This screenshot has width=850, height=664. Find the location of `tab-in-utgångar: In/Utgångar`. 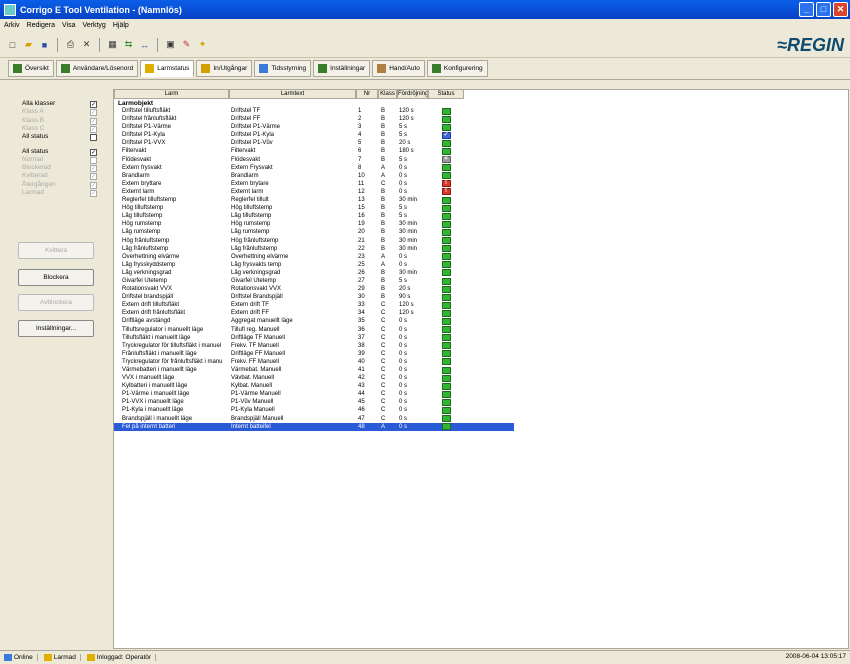

tab-in-utgångar: In/Utgångar is located at coordinates (224, 68).